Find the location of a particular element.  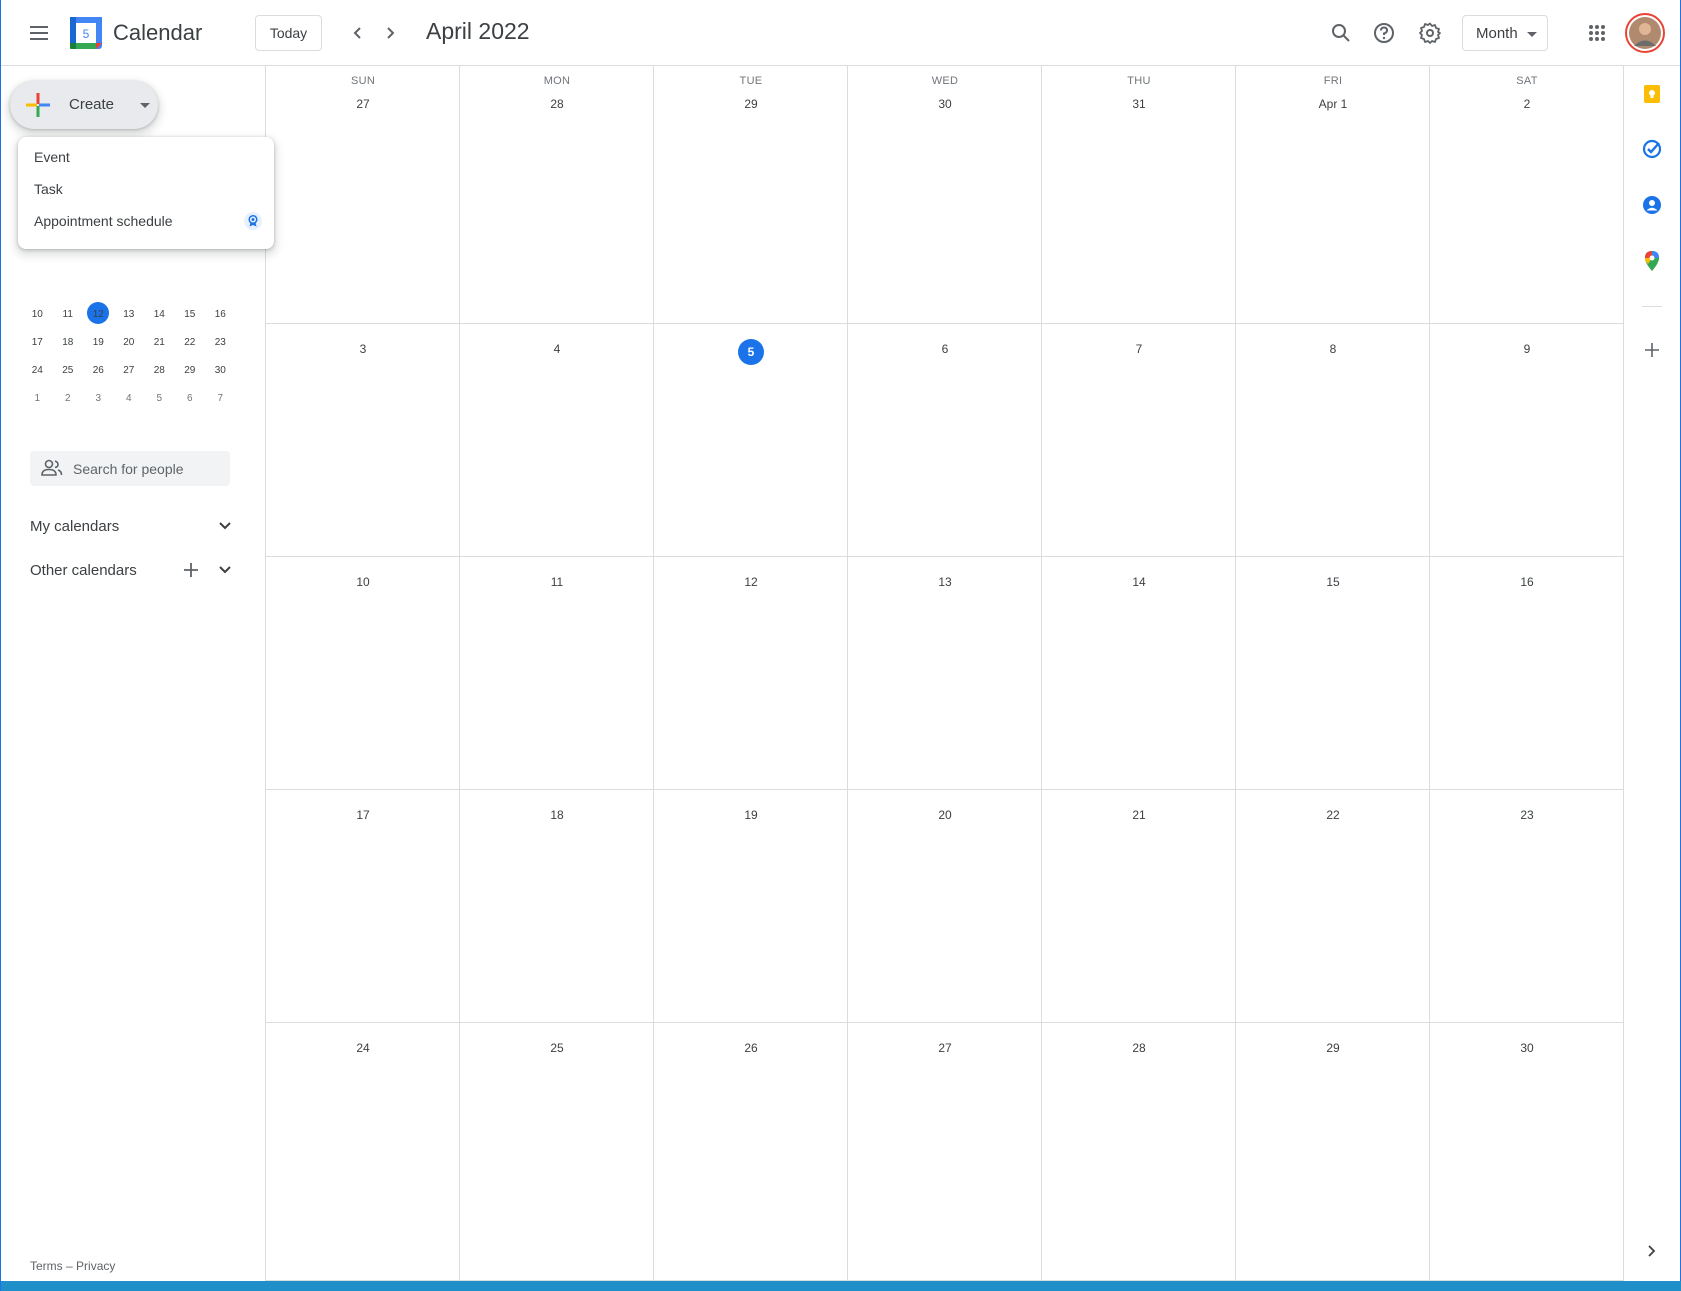

day-cell: 30 is located at coordinates (1527, 1152).